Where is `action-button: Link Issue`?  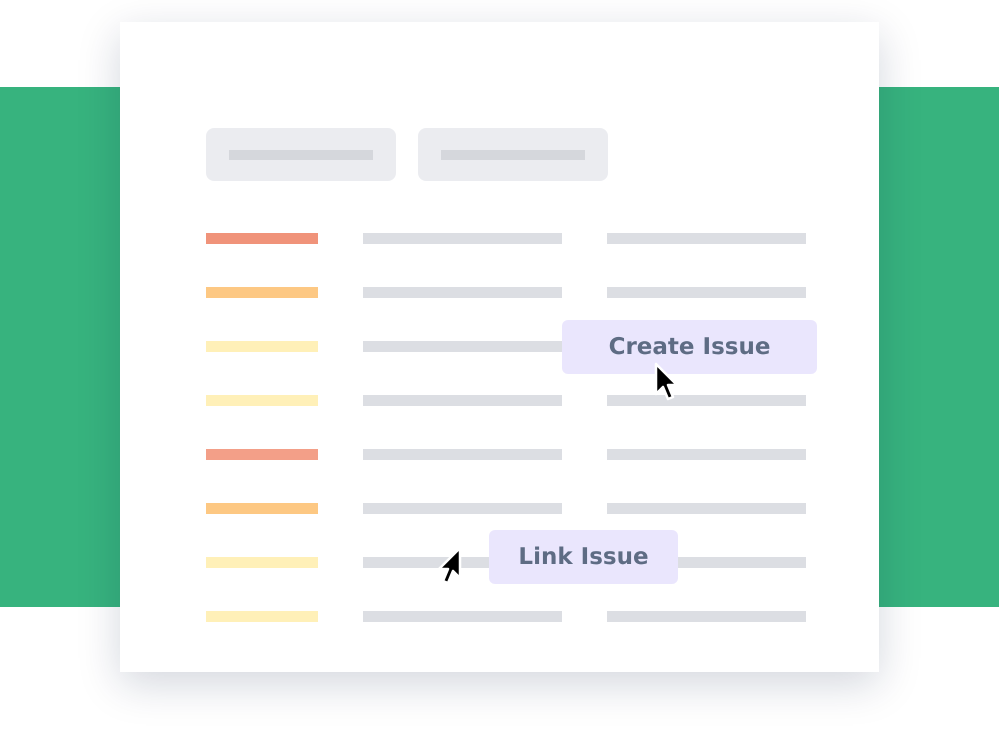 action-button: Link Issue is located at coordinates (583, 557).